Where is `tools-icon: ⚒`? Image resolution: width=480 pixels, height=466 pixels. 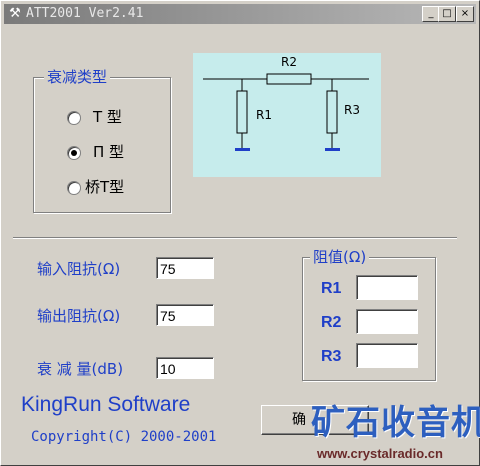 tools-icon: ⚒ is located at coordinates (15, 14).